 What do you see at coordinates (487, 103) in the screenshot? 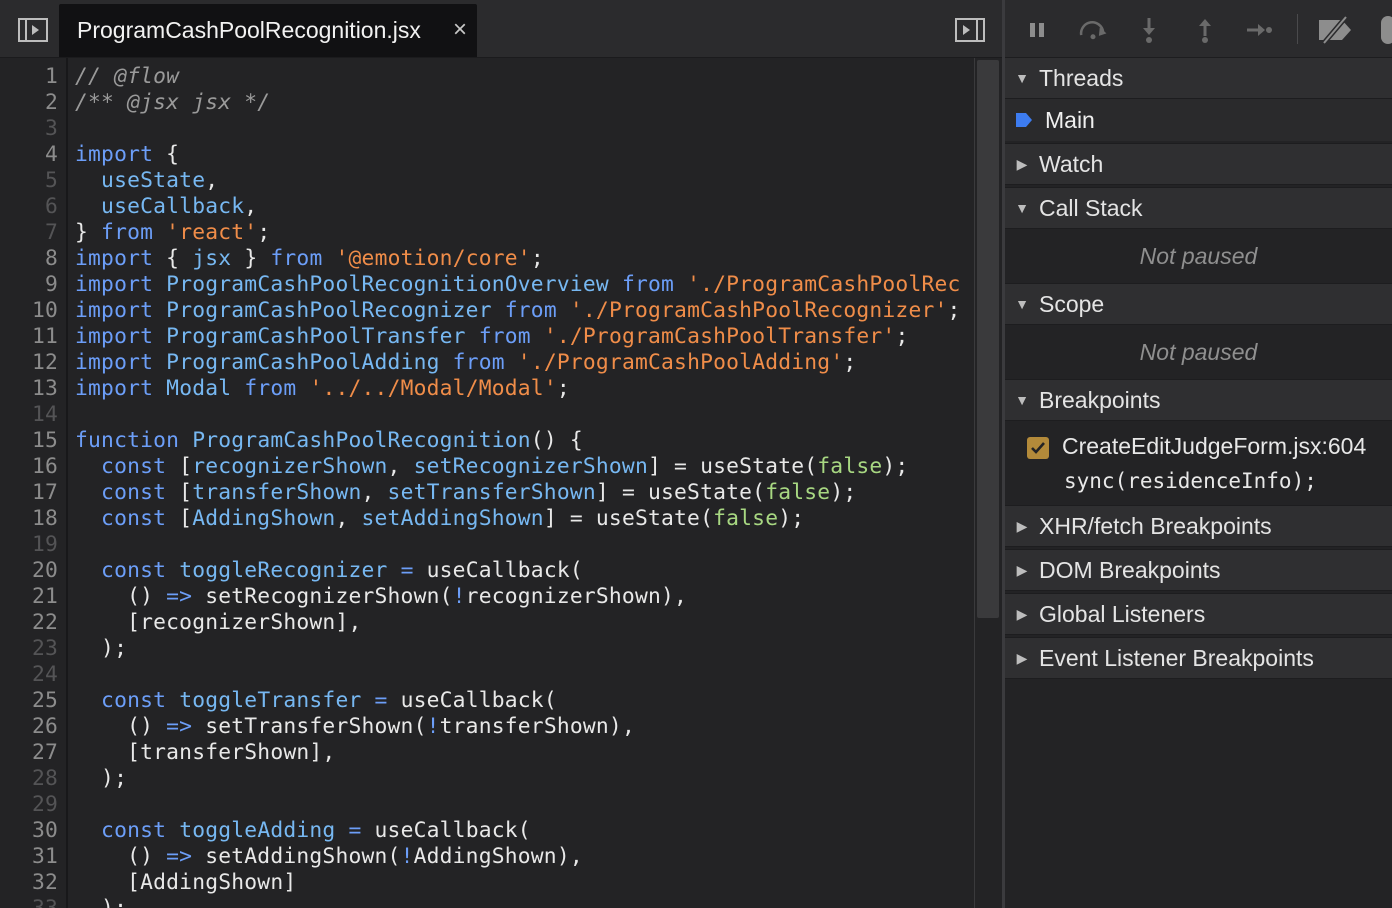
I see `code-line: 2 /** @jsx jsx */` at bounding box center [487, 103].